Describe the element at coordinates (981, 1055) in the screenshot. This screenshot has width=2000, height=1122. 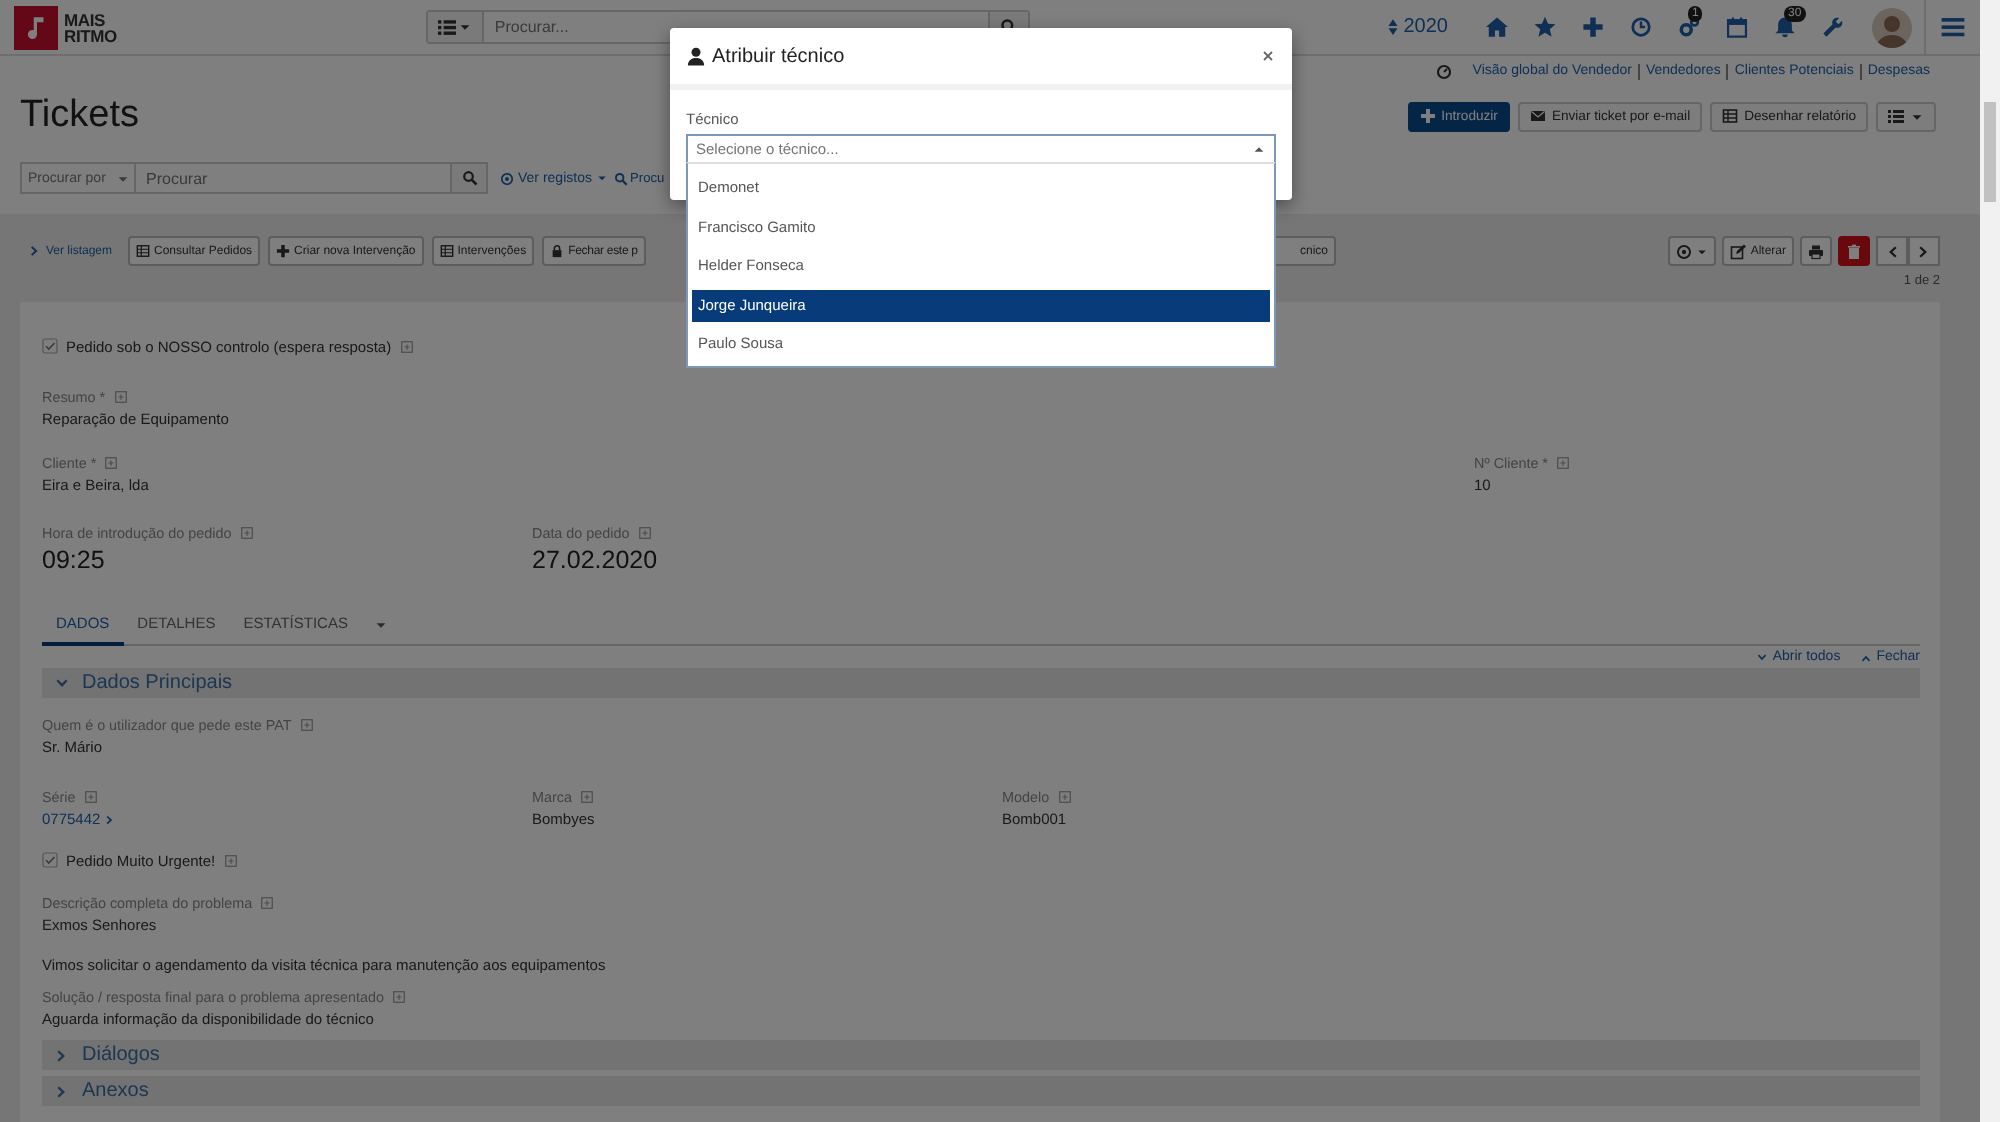
I see `section-header: Diálogos` at that location.